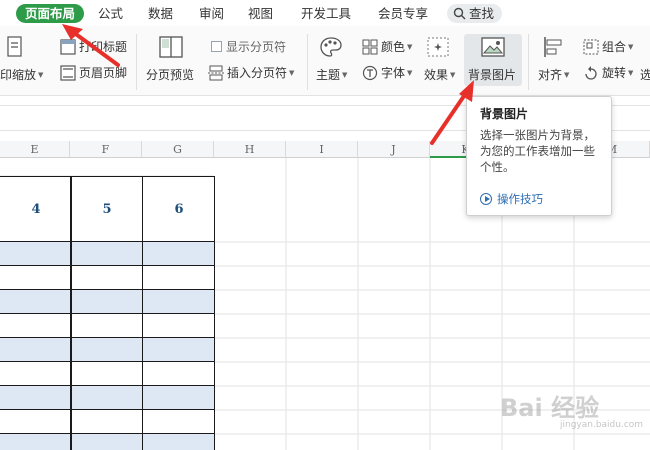 This screenshot has width=650, height=450. Describe the element at coordinates (591, 46) in the screenshot. I see `group-icon` at that location.